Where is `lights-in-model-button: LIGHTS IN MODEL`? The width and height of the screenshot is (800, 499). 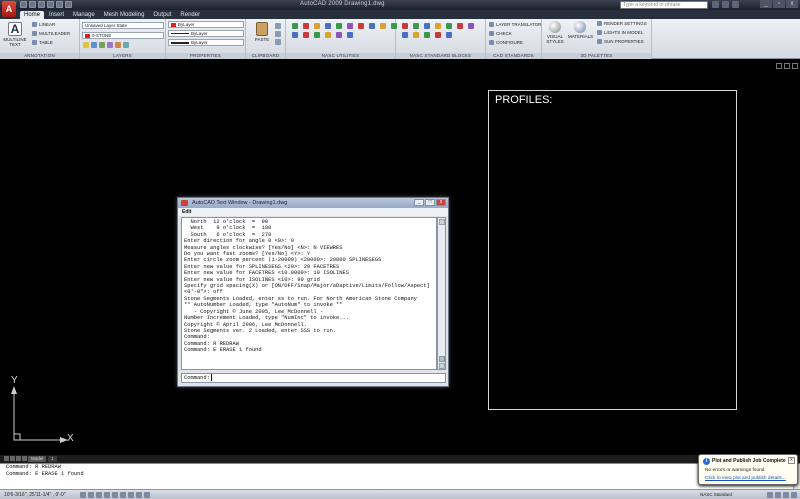 lights-in-model-button: LIGHTS IN MODEL is located at coordinates (620, 33).